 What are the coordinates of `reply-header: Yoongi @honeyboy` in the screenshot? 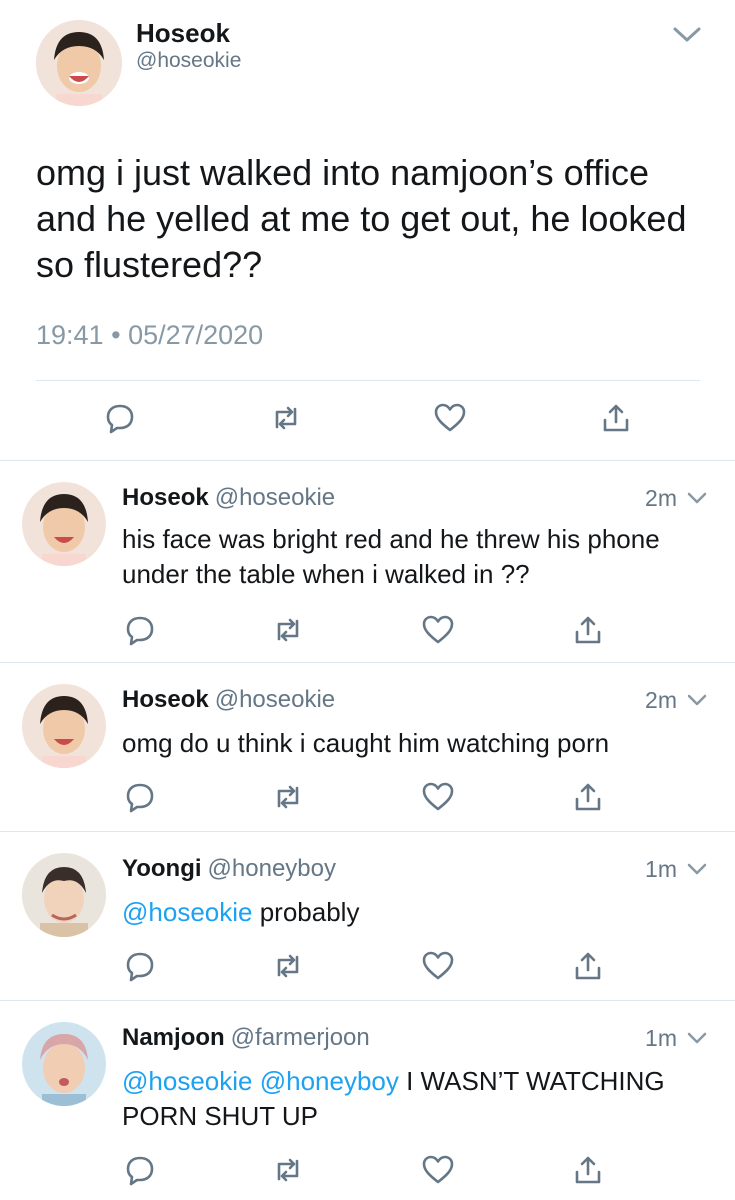 It's located at (229, 869).